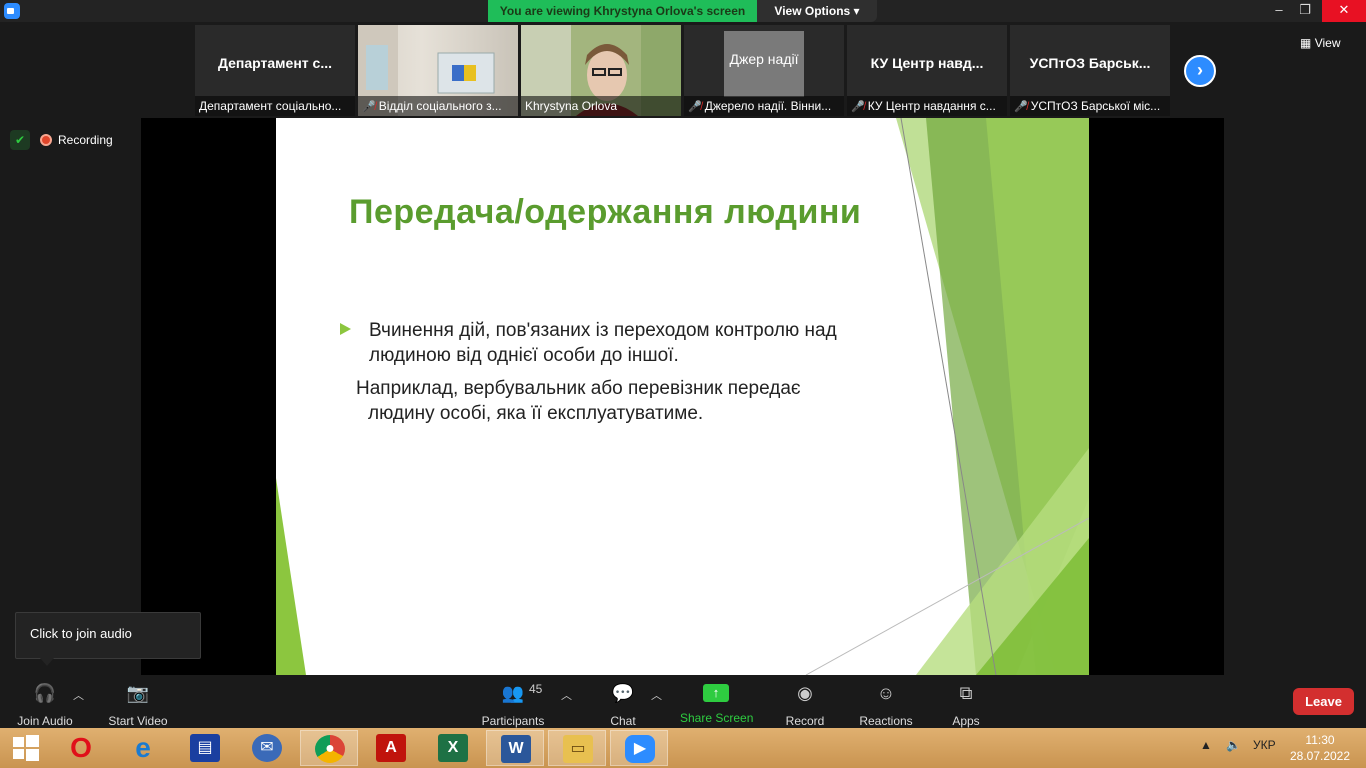  I want to click on recording-label: Recording, so click(85, 140).